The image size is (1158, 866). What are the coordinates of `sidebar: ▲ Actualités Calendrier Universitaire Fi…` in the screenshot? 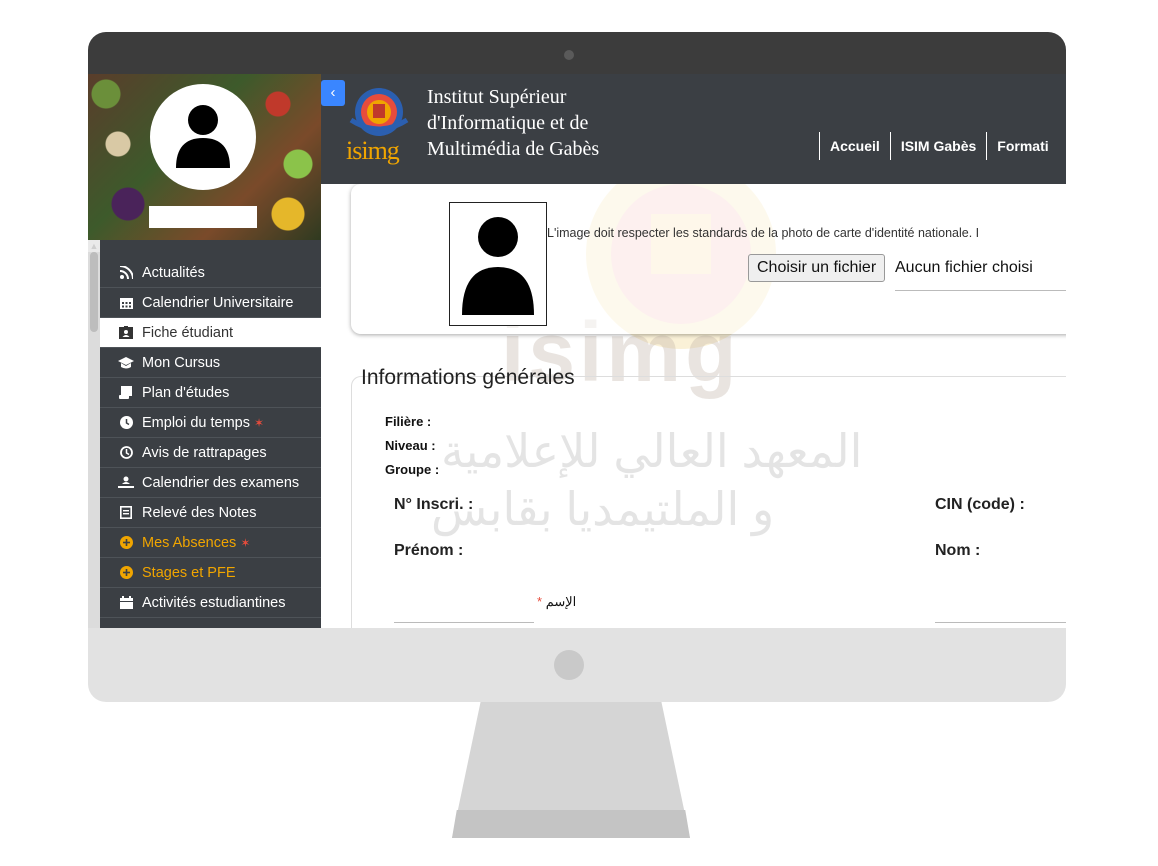 It's located at (204, 351).